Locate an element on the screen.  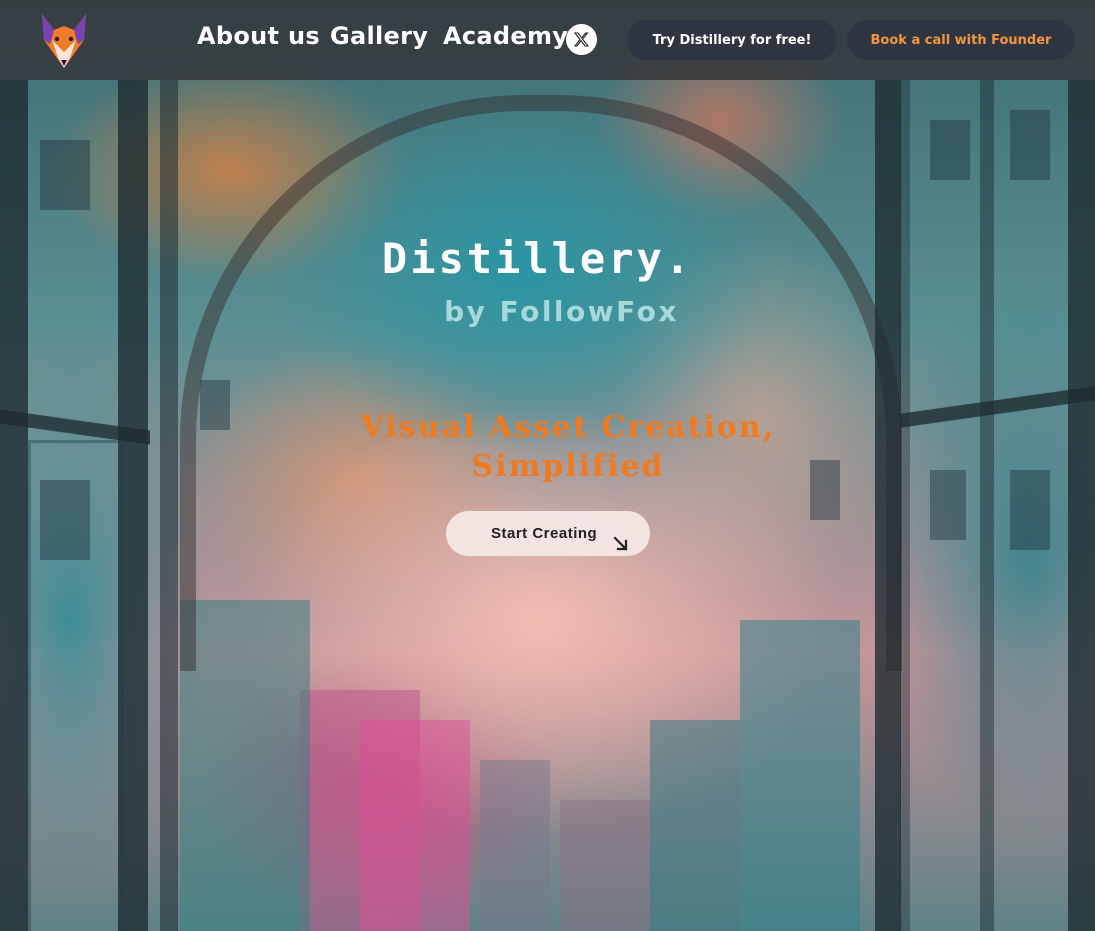
tagline-line-1: Visual Asset Creation, is located at coordinates (568, 427).